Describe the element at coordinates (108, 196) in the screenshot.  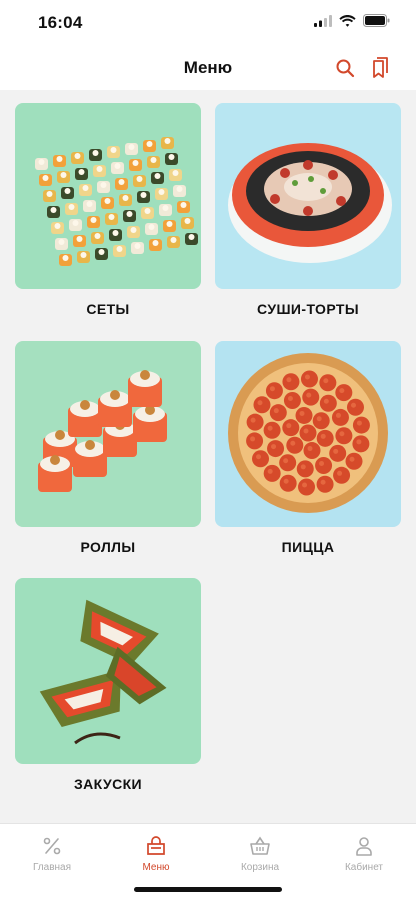
I see `sushi-set-photo` at that location.